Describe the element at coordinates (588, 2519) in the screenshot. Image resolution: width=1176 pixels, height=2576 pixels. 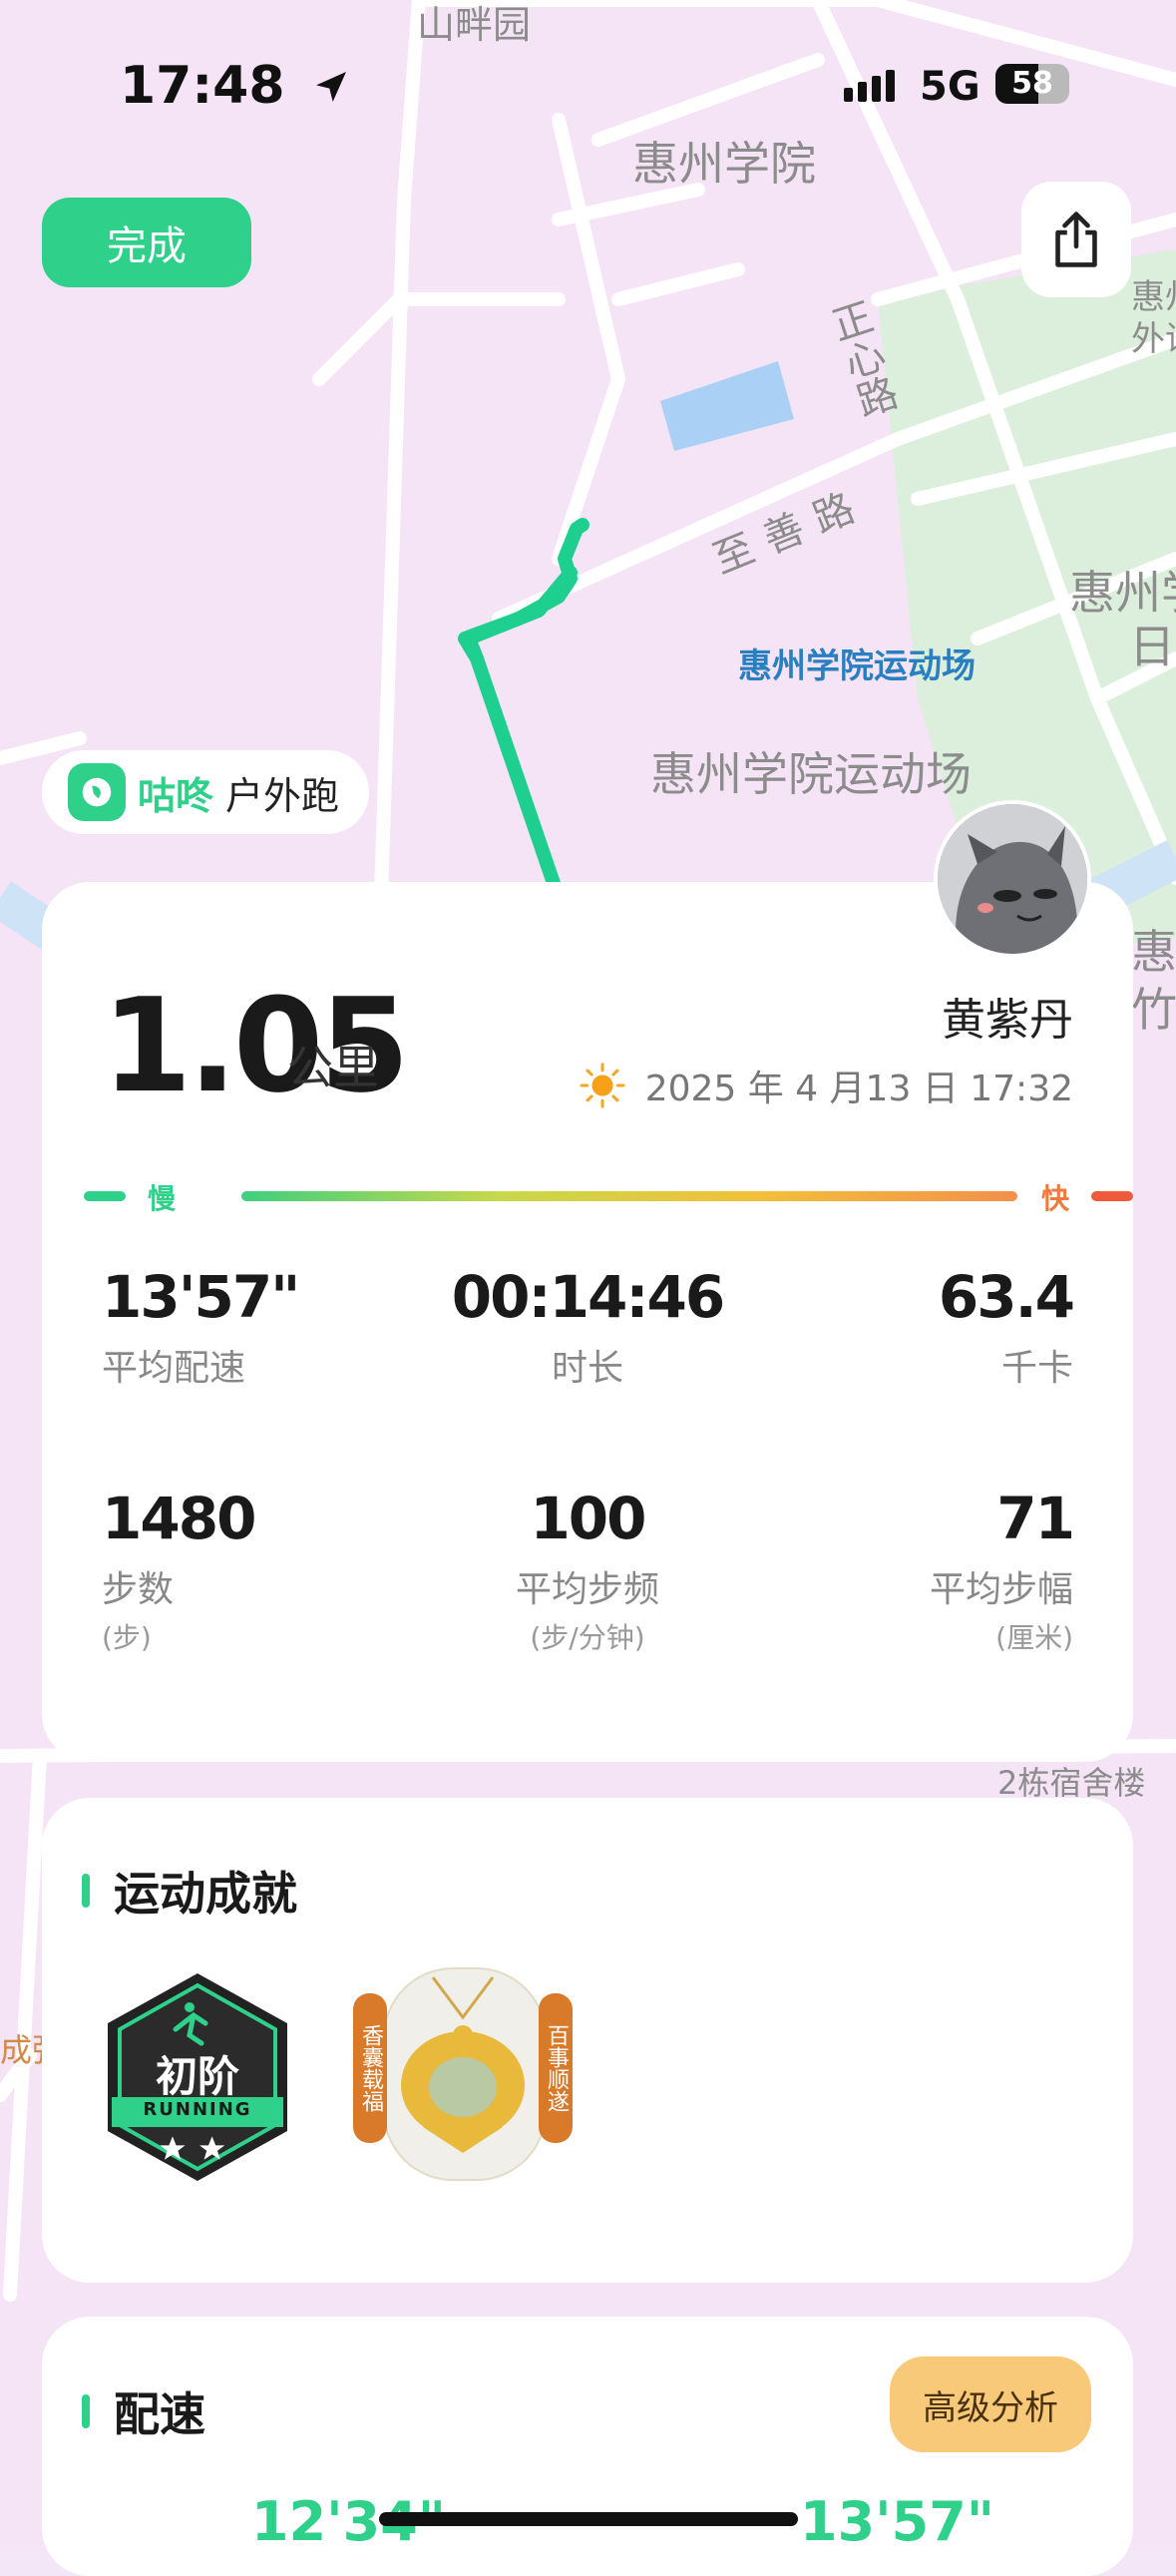
I see `home-indicator` at that location.